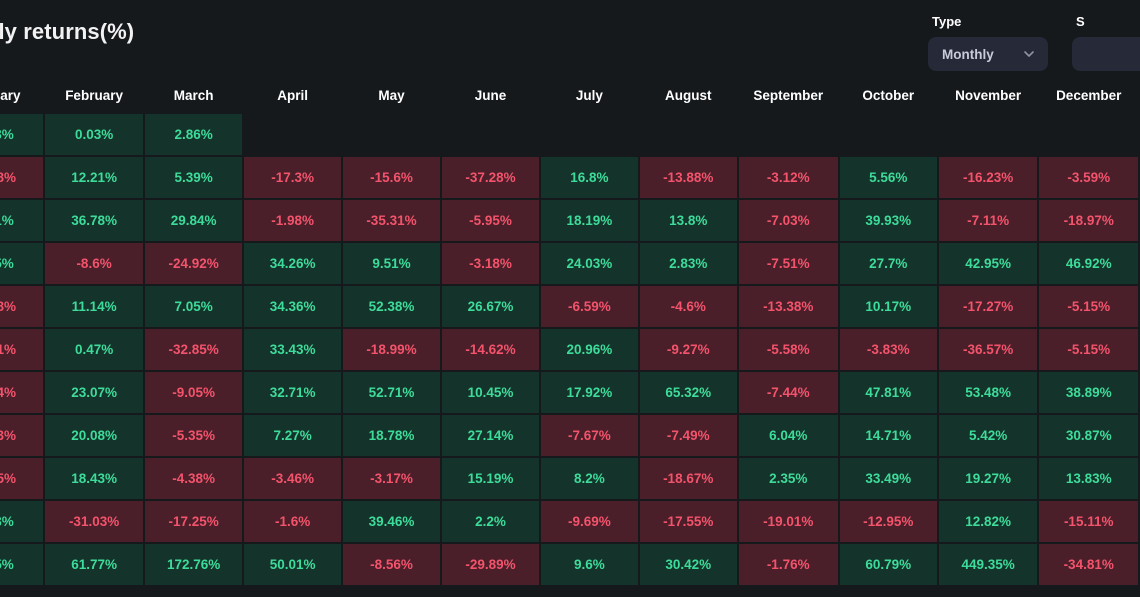  Describe the element at coordinates (94, 177) in the screenshot. I see `return-cell: 12.21%` at that location.